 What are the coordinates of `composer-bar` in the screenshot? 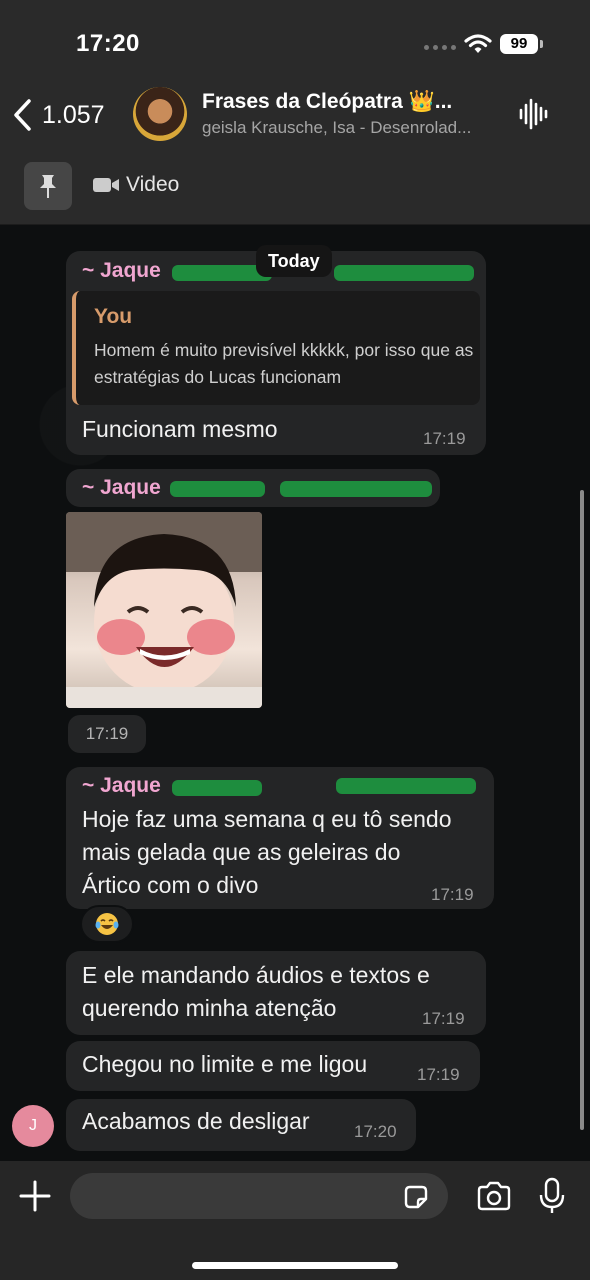 It's located at (295, 1220).